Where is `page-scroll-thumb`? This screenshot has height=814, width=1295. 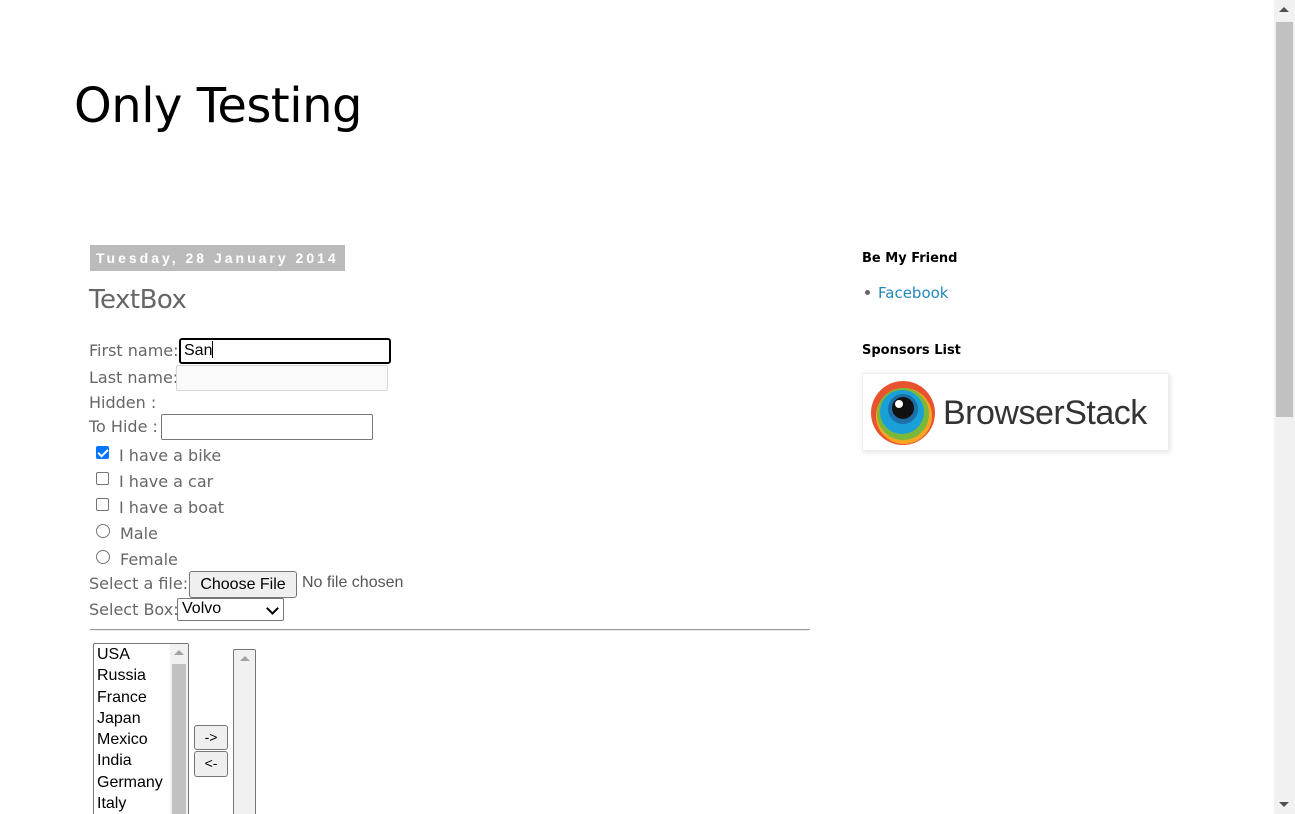
page-scroll-thumb is located at coordinates (1284, 219).